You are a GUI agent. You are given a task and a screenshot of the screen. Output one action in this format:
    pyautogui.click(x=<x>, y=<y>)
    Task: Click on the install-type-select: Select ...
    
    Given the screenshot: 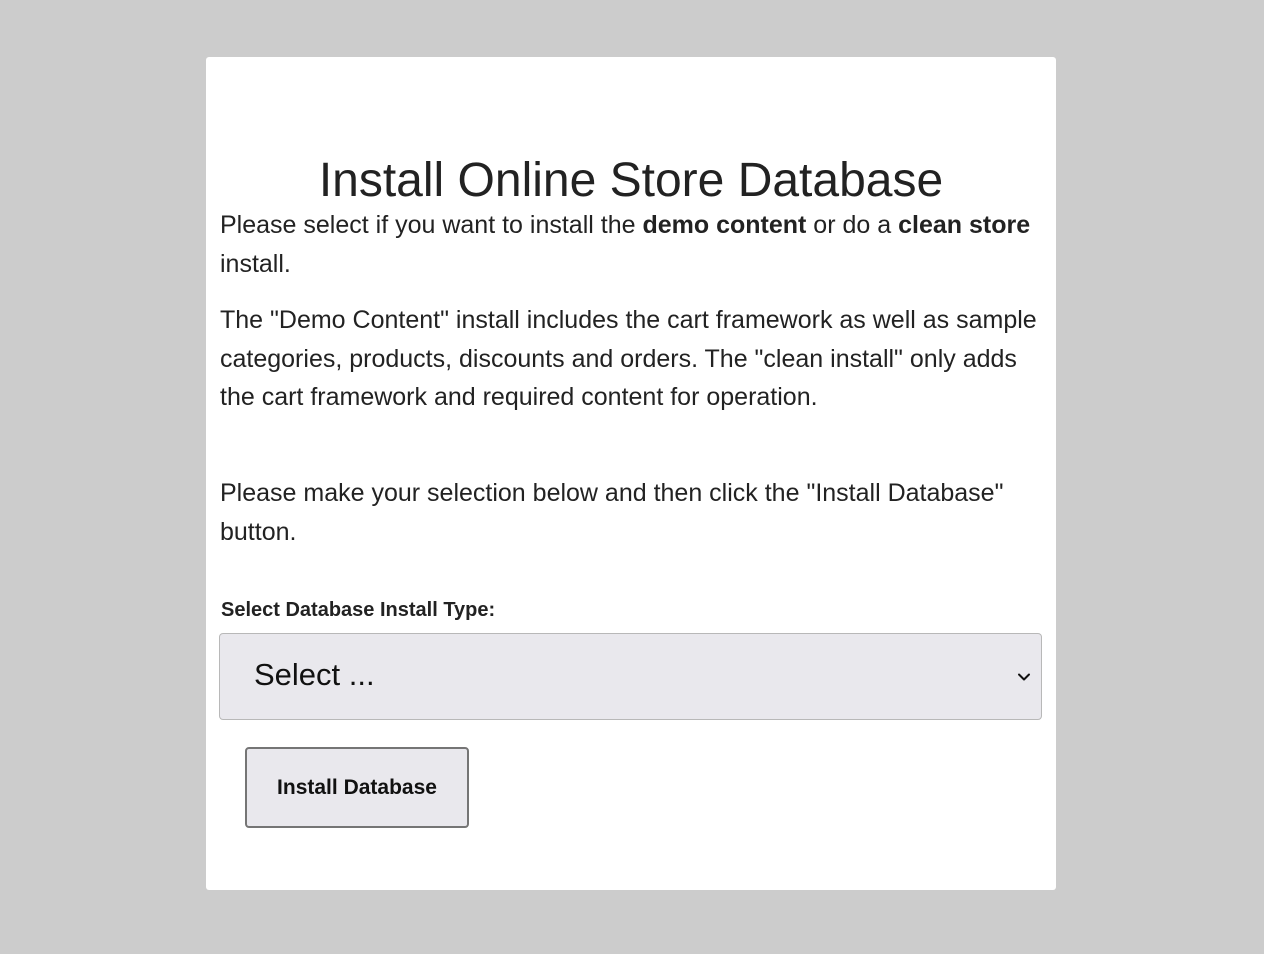 What is the action you would take?
    pyautogui.click(x=630, y=676)
    